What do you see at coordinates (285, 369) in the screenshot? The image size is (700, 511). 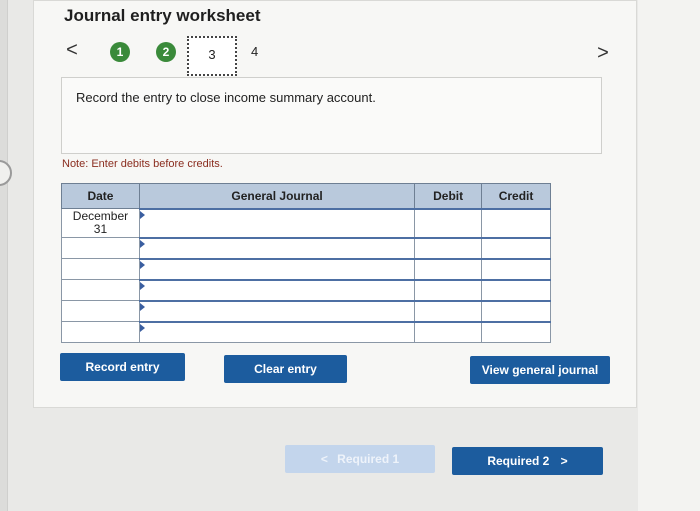 I see `clear-entry-button: Clear entry` at bounding box center [285, 369].